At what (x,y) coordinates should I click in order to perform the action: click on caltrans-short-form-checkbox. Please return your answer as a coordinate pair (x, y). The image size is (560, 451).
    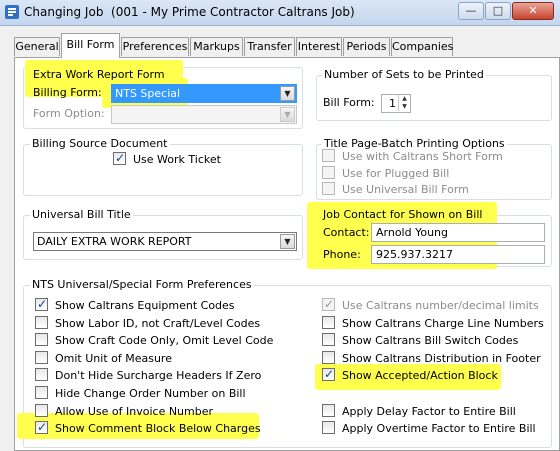
    Looking at the image, I should click on (328, 155).